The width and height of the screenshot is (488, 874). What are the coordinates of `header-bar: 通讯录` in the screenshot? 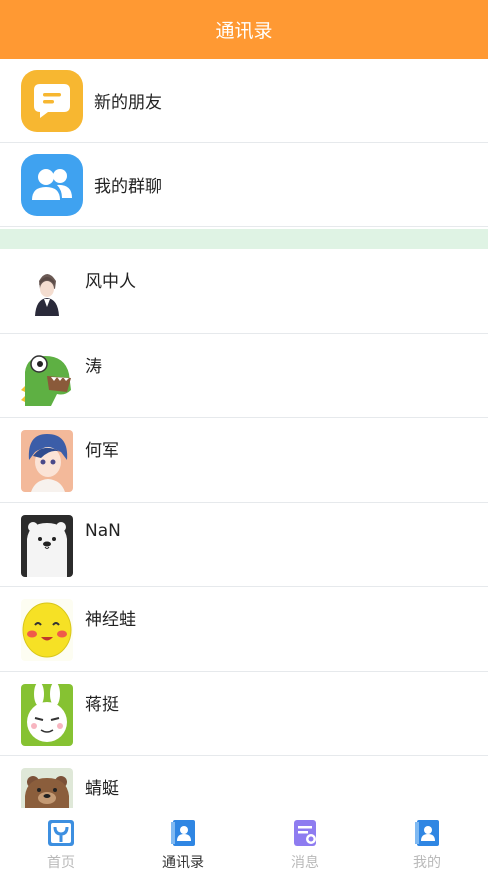 It's located at (244, 29).